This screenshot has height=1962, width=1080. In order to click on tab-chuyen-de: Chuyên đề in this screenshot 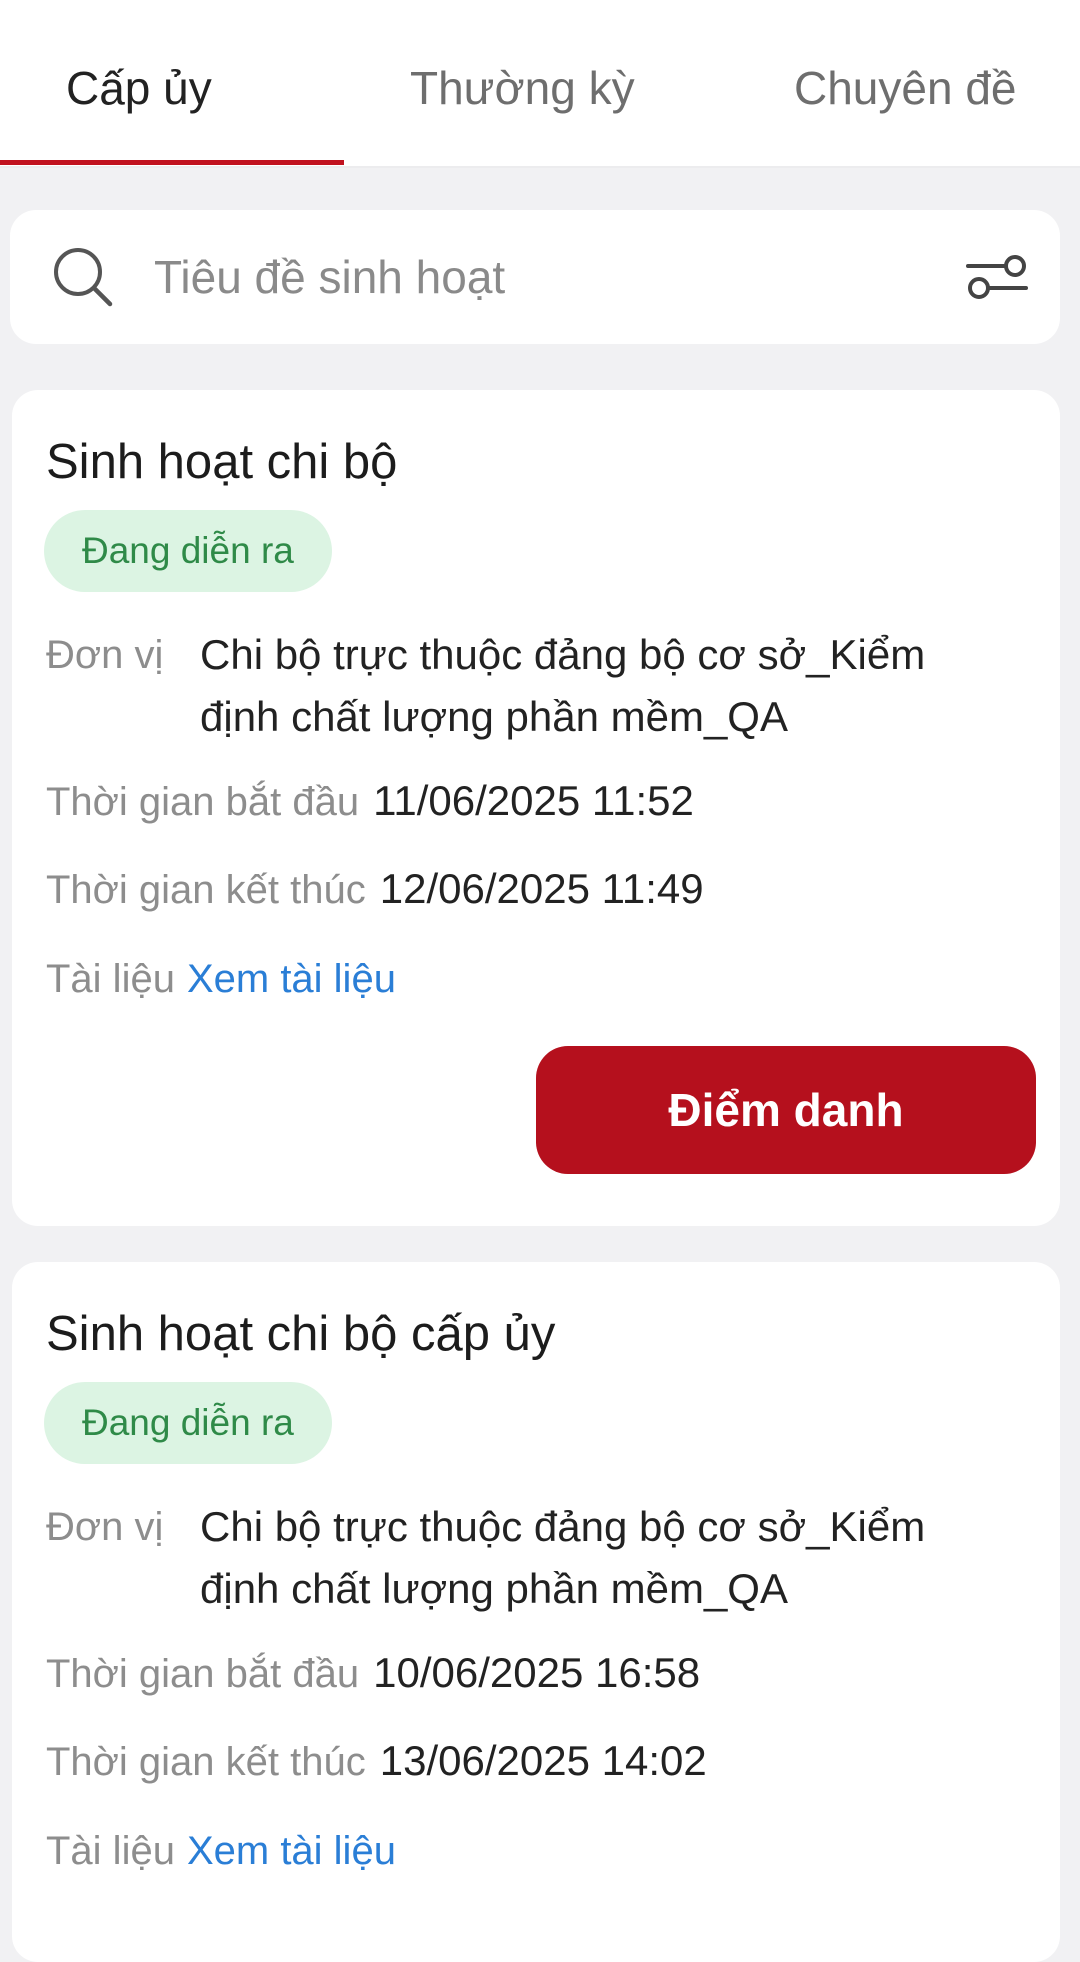, I will do `click(905, 88)`.